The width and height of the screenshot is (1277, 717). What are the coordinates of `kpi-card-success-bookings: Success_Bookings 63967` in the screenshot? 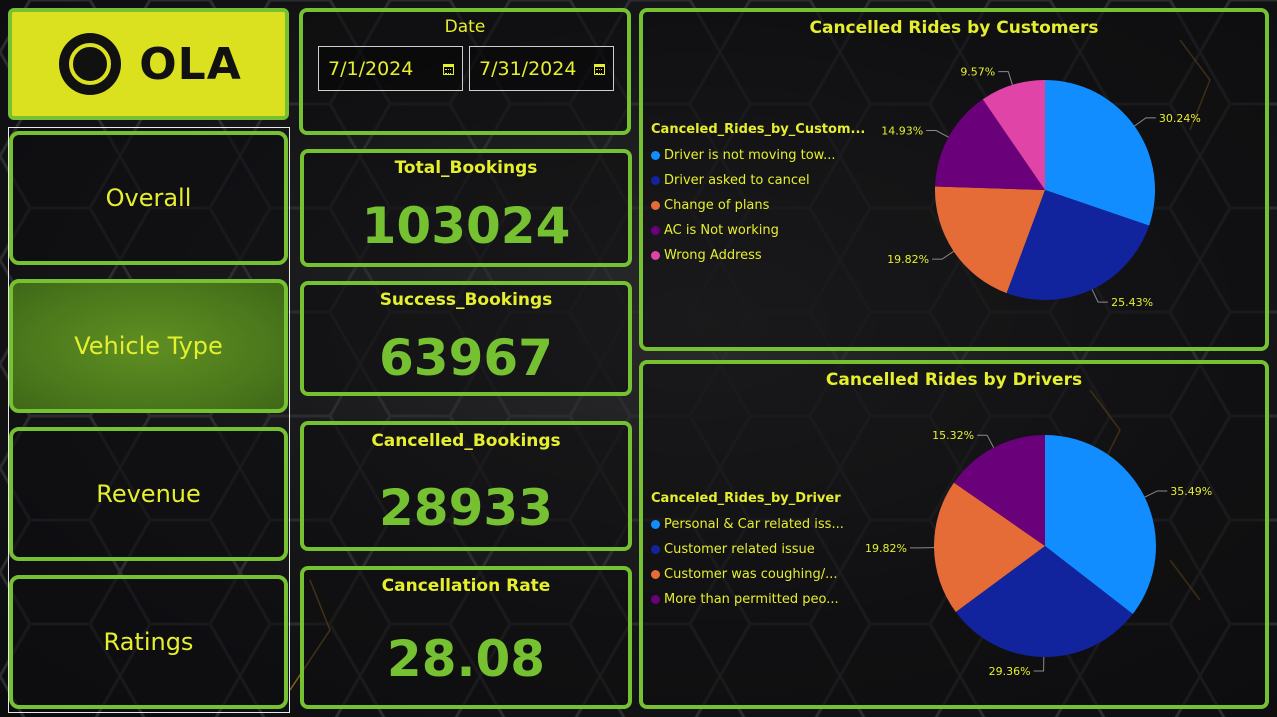 It's located at (466, 338).